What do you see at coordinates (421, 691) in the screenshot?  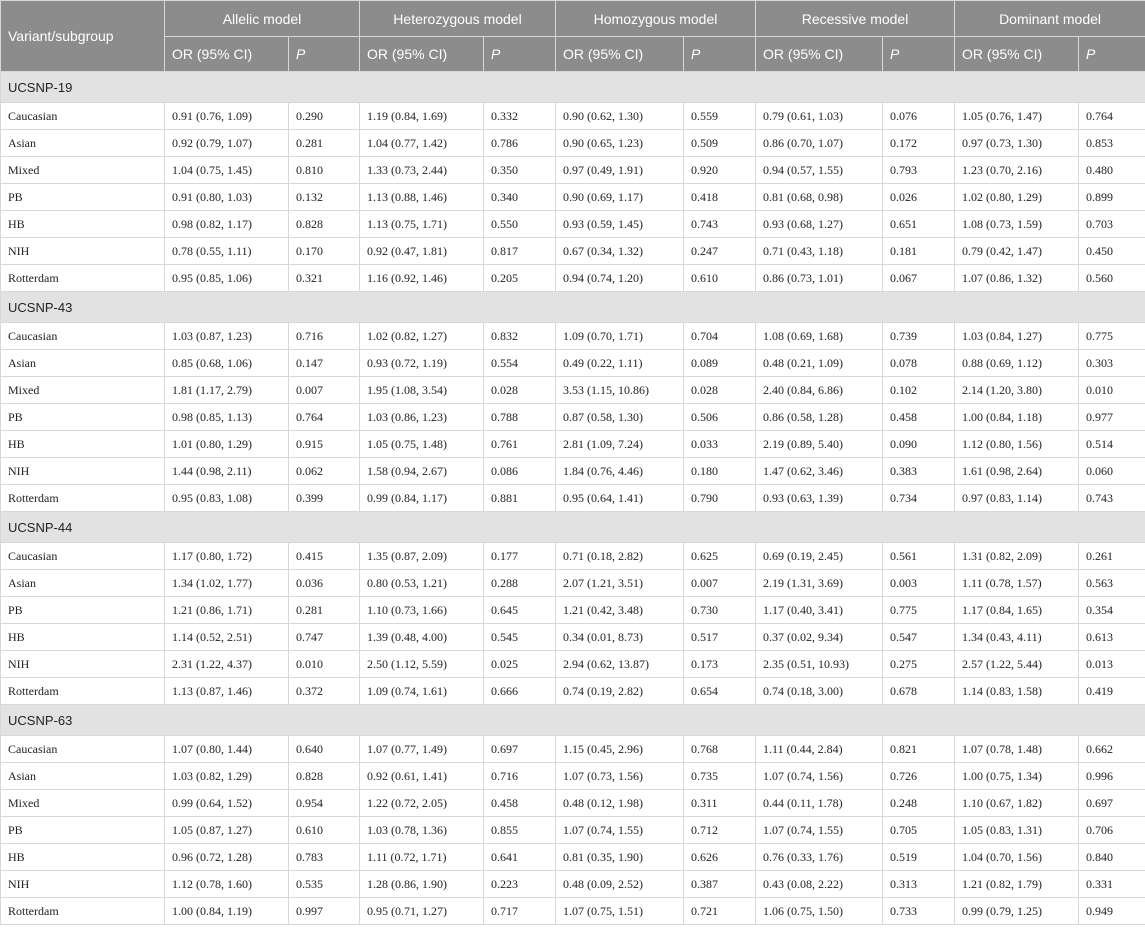 I see `or-ci-cell: 1.09 (0.74, 1.61)` at bounding box center [421, 691].